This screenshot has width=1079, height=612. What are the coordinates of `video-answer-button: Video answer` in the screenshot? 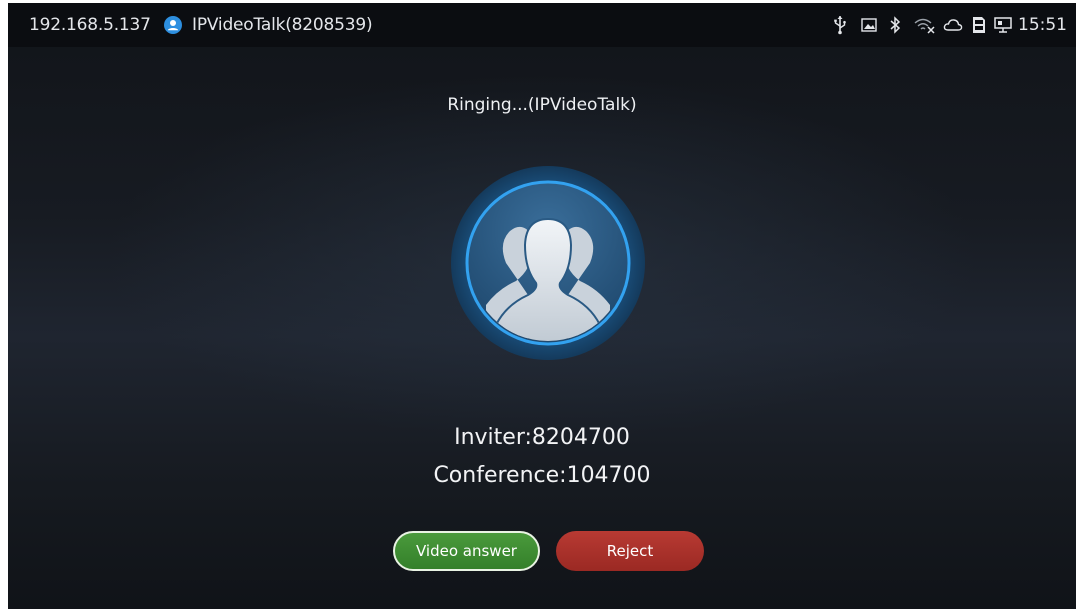 It's located at (466, 551).